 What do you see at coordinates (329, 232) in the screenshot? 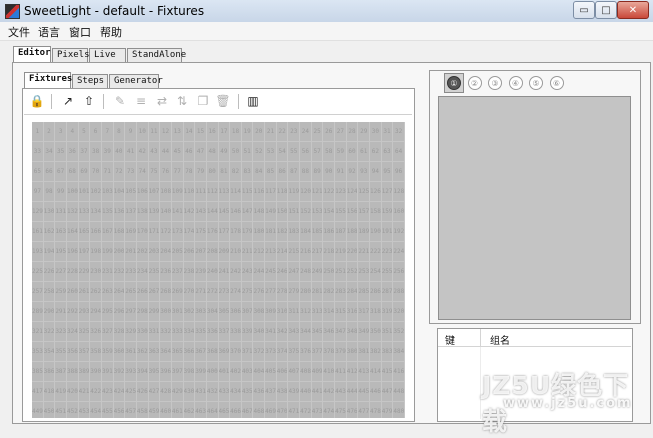
I see `channel-cell: 186` at bounding box center [329, 232].